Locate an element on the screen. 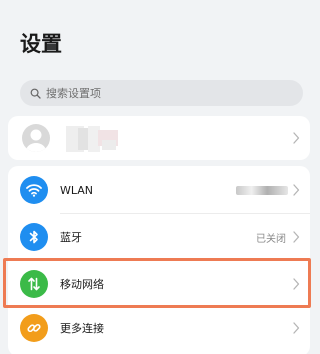  wifi-icon is located at coordinates (34, 190).